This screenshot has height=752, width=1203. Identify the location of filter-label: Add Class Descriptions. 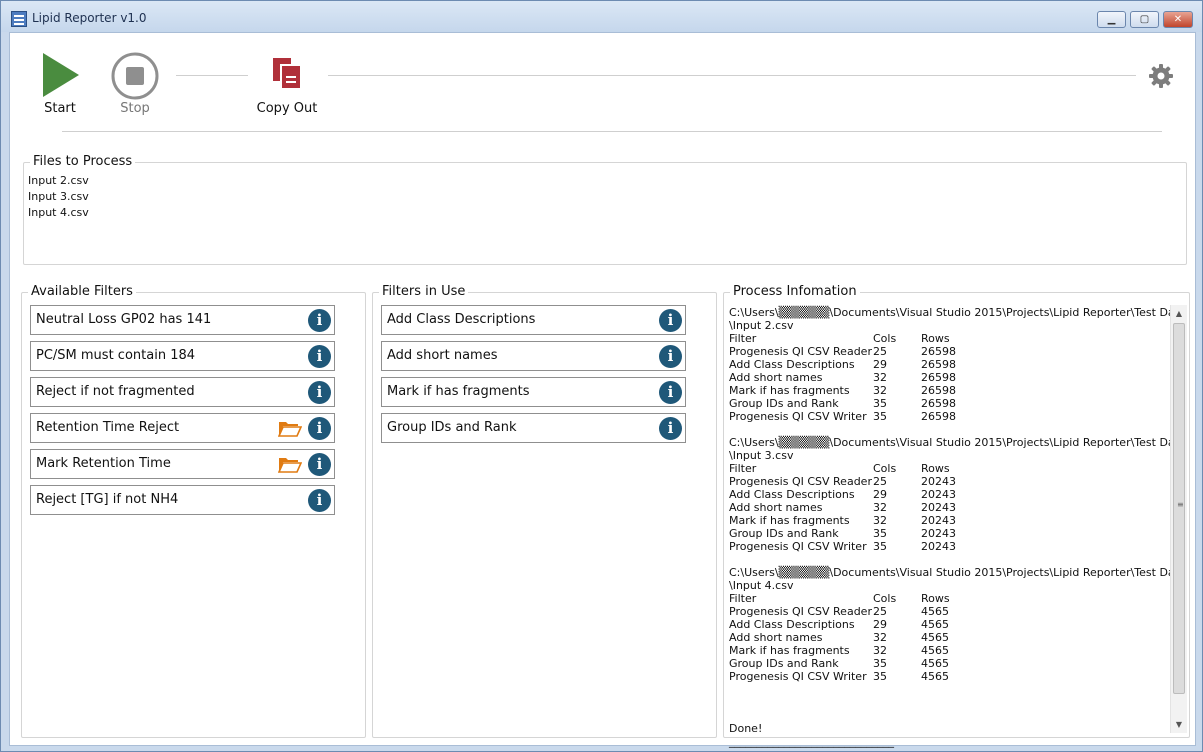
(461, 319).